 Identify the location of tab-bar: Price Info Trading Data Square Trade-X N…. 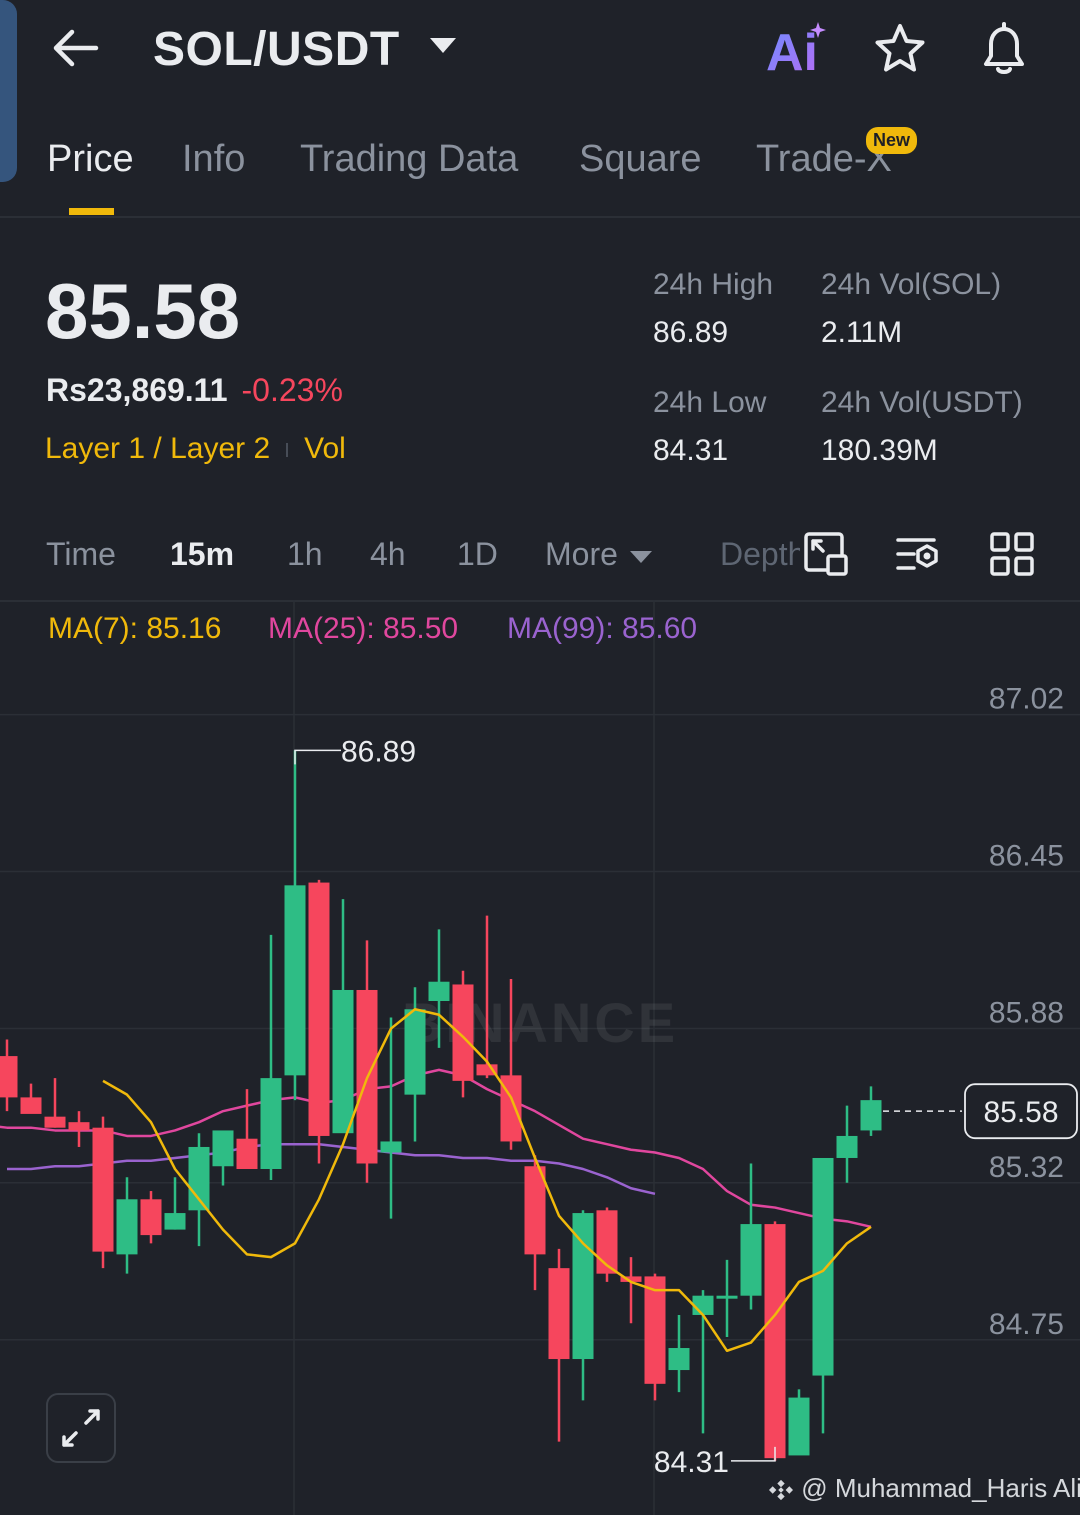
(540, 164).